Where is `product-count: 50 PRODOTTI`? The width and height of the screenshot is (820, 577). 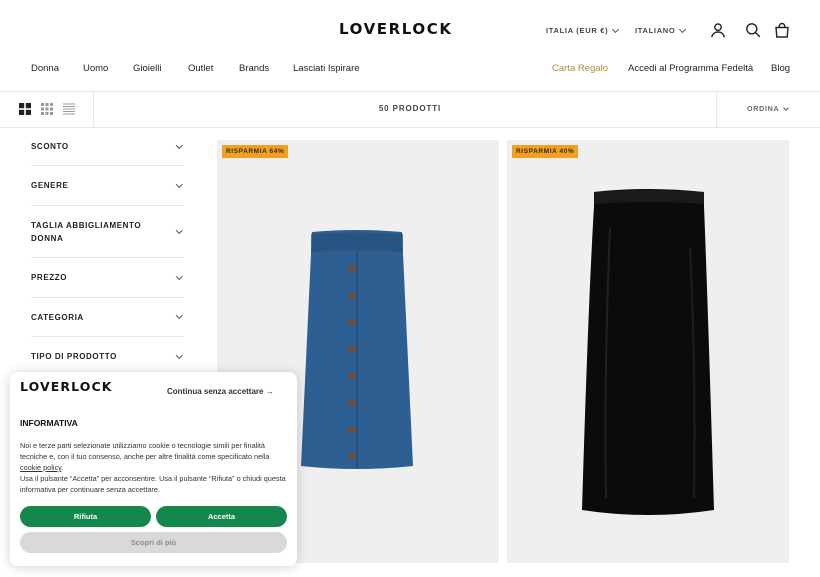 product-count: 50 PRODOTTI is located at coordinates (410, 108).